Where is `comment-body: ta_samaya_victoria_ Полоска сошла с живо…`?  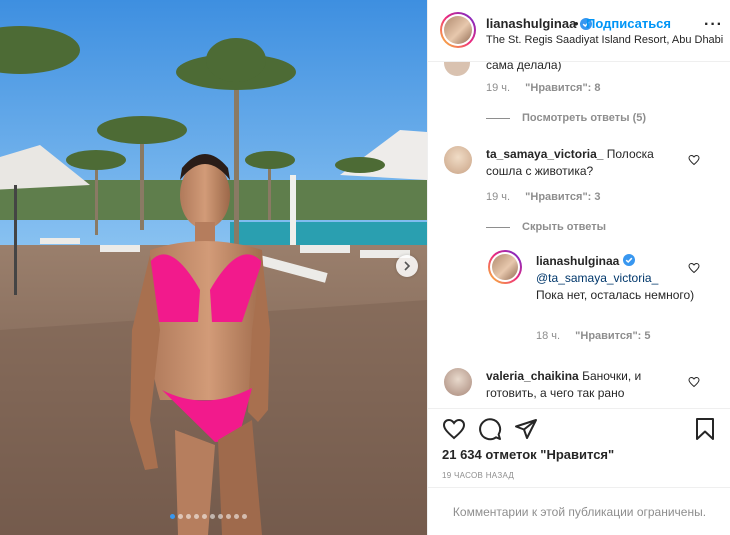
comment-body: ta_samaya_victoria_ Полоска сошла с живо… is located at coordinates (586, 163).